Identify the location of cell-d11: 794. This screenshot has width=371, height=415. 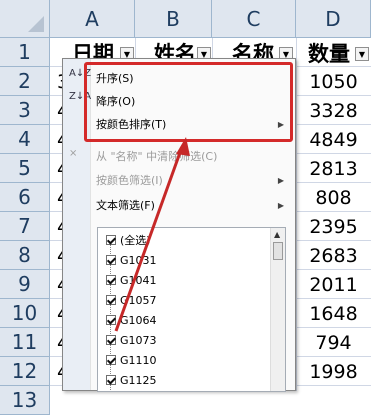
(333, 342).